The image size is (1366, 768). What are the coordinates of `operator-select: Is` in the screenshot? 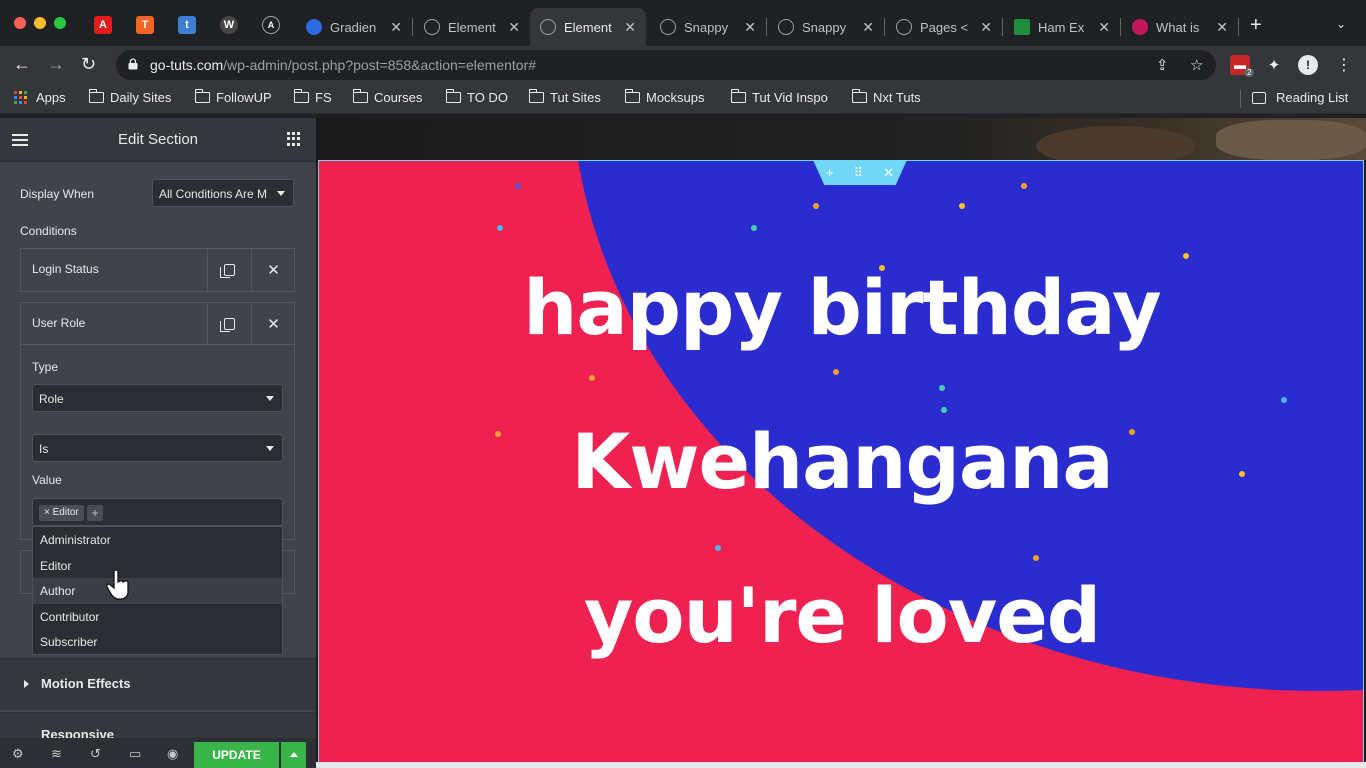 It's located at (157, 448).